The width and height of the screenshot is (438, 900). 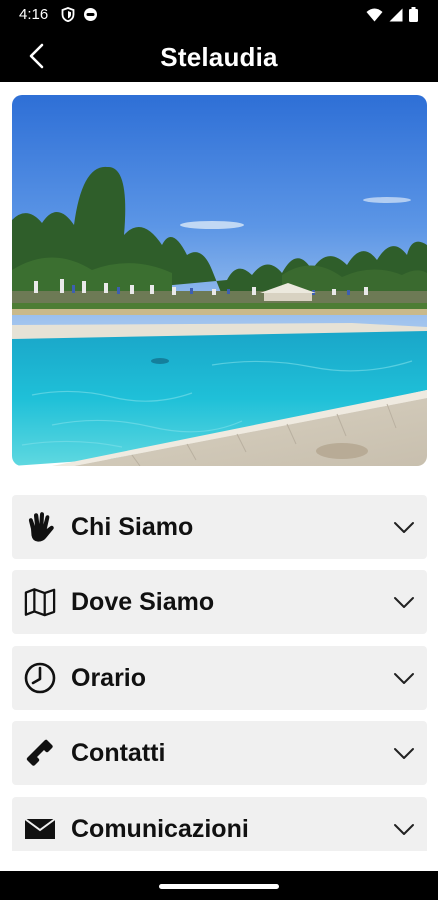 I want to click on section-label: Chi Siamo, so click(x=132, y=527).